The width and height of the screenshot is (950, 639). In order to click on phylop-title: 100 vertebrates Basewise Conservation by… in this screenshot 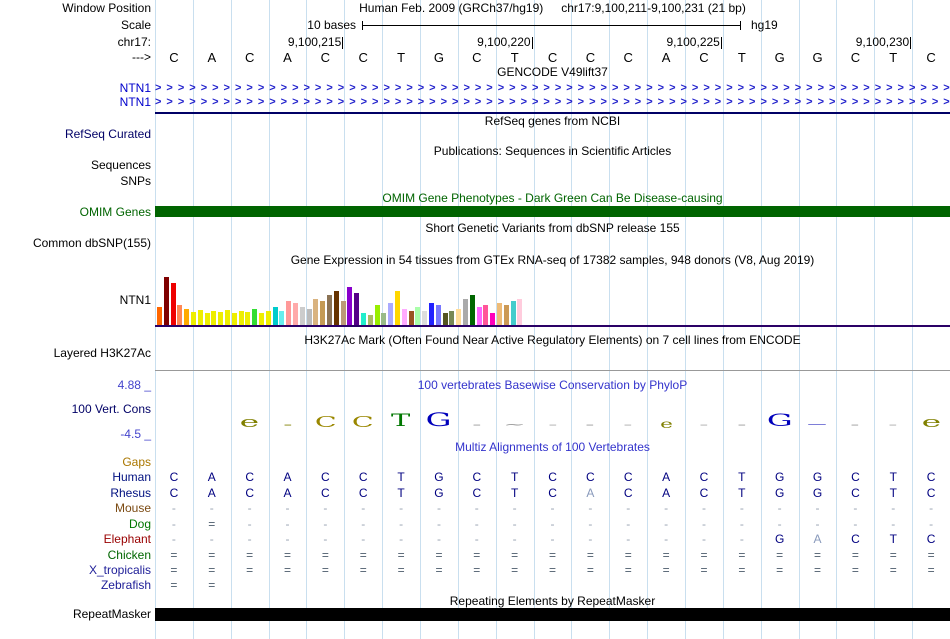, I will do `click(552, 385)`.